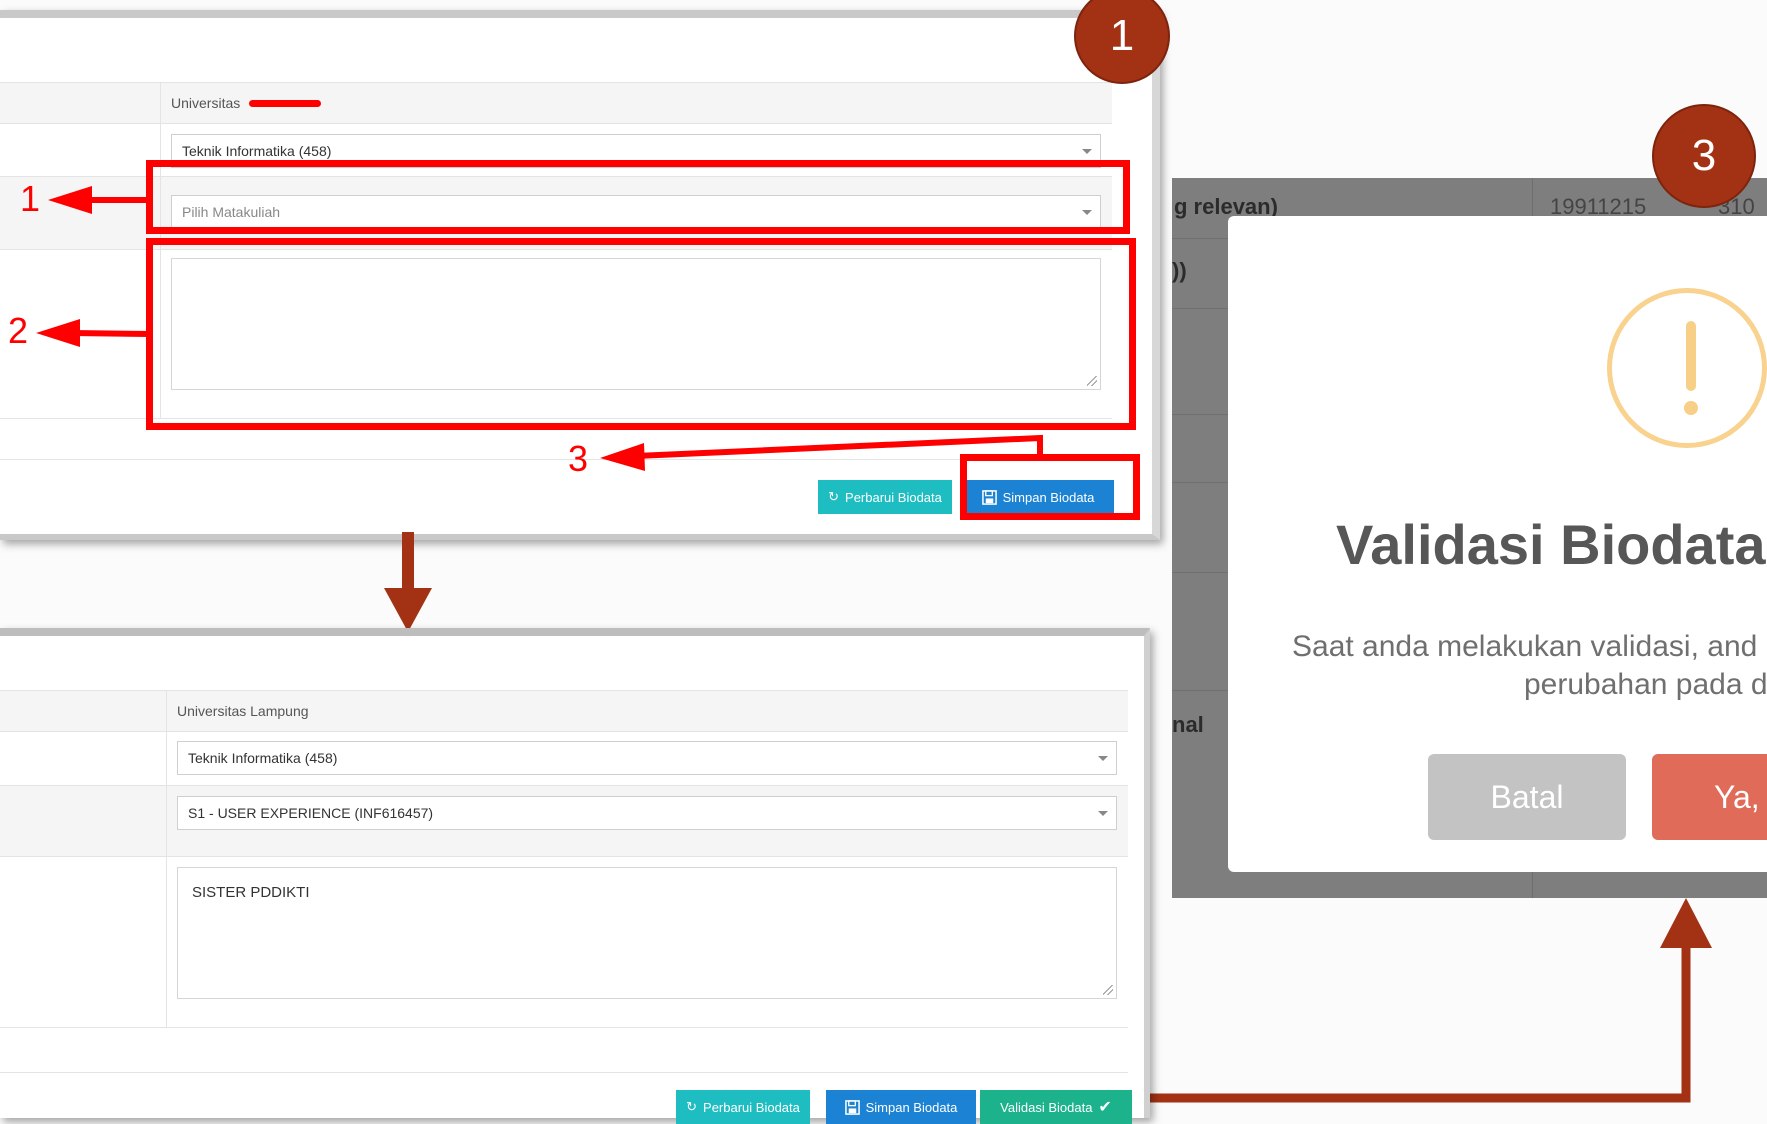  I want to click on validasi-biodata-label: Validasi Biodata, so click(1046, 1107).